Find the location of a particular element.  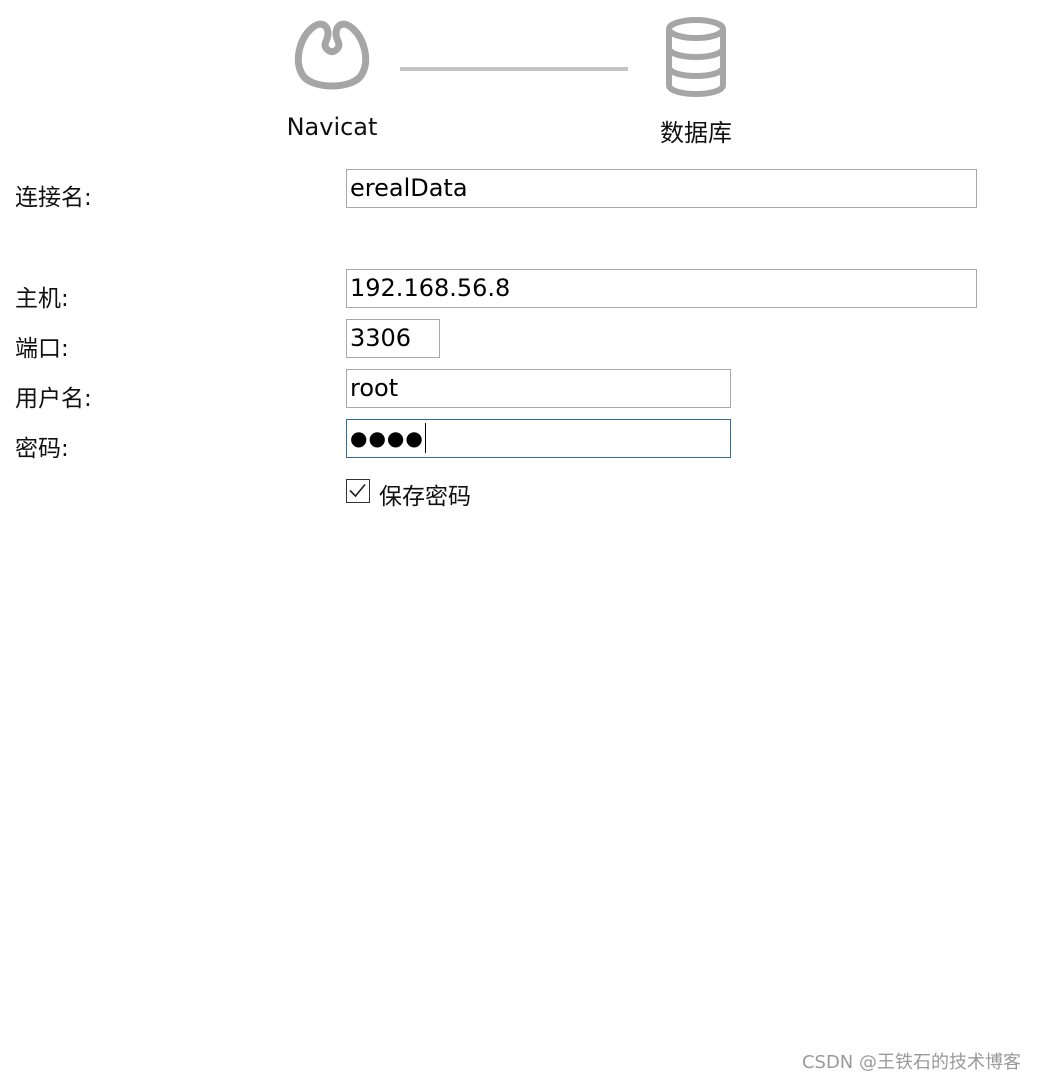

port-label: 端口: is located at coordinates (42, 349).